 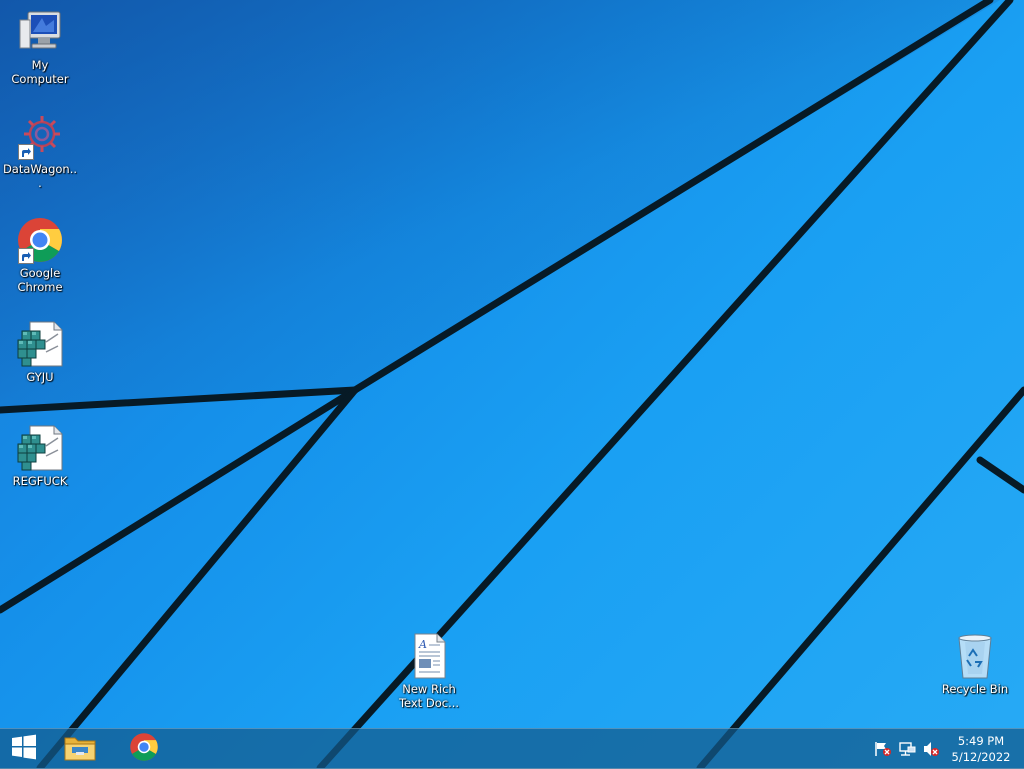 What do you see at coordinates (975, 689) in the screenshot?
I see `desktop-icon-label: Recycle Bin` at bounding box center [975, 689].